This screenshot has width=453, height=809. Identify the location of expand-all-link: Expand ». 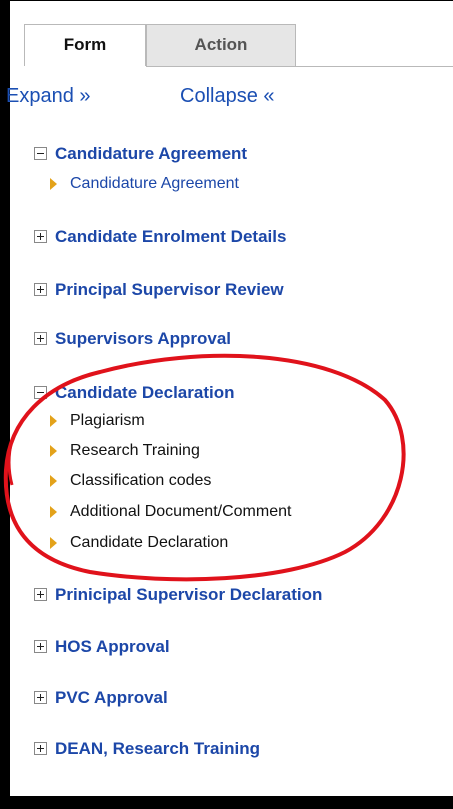
(48, 96).